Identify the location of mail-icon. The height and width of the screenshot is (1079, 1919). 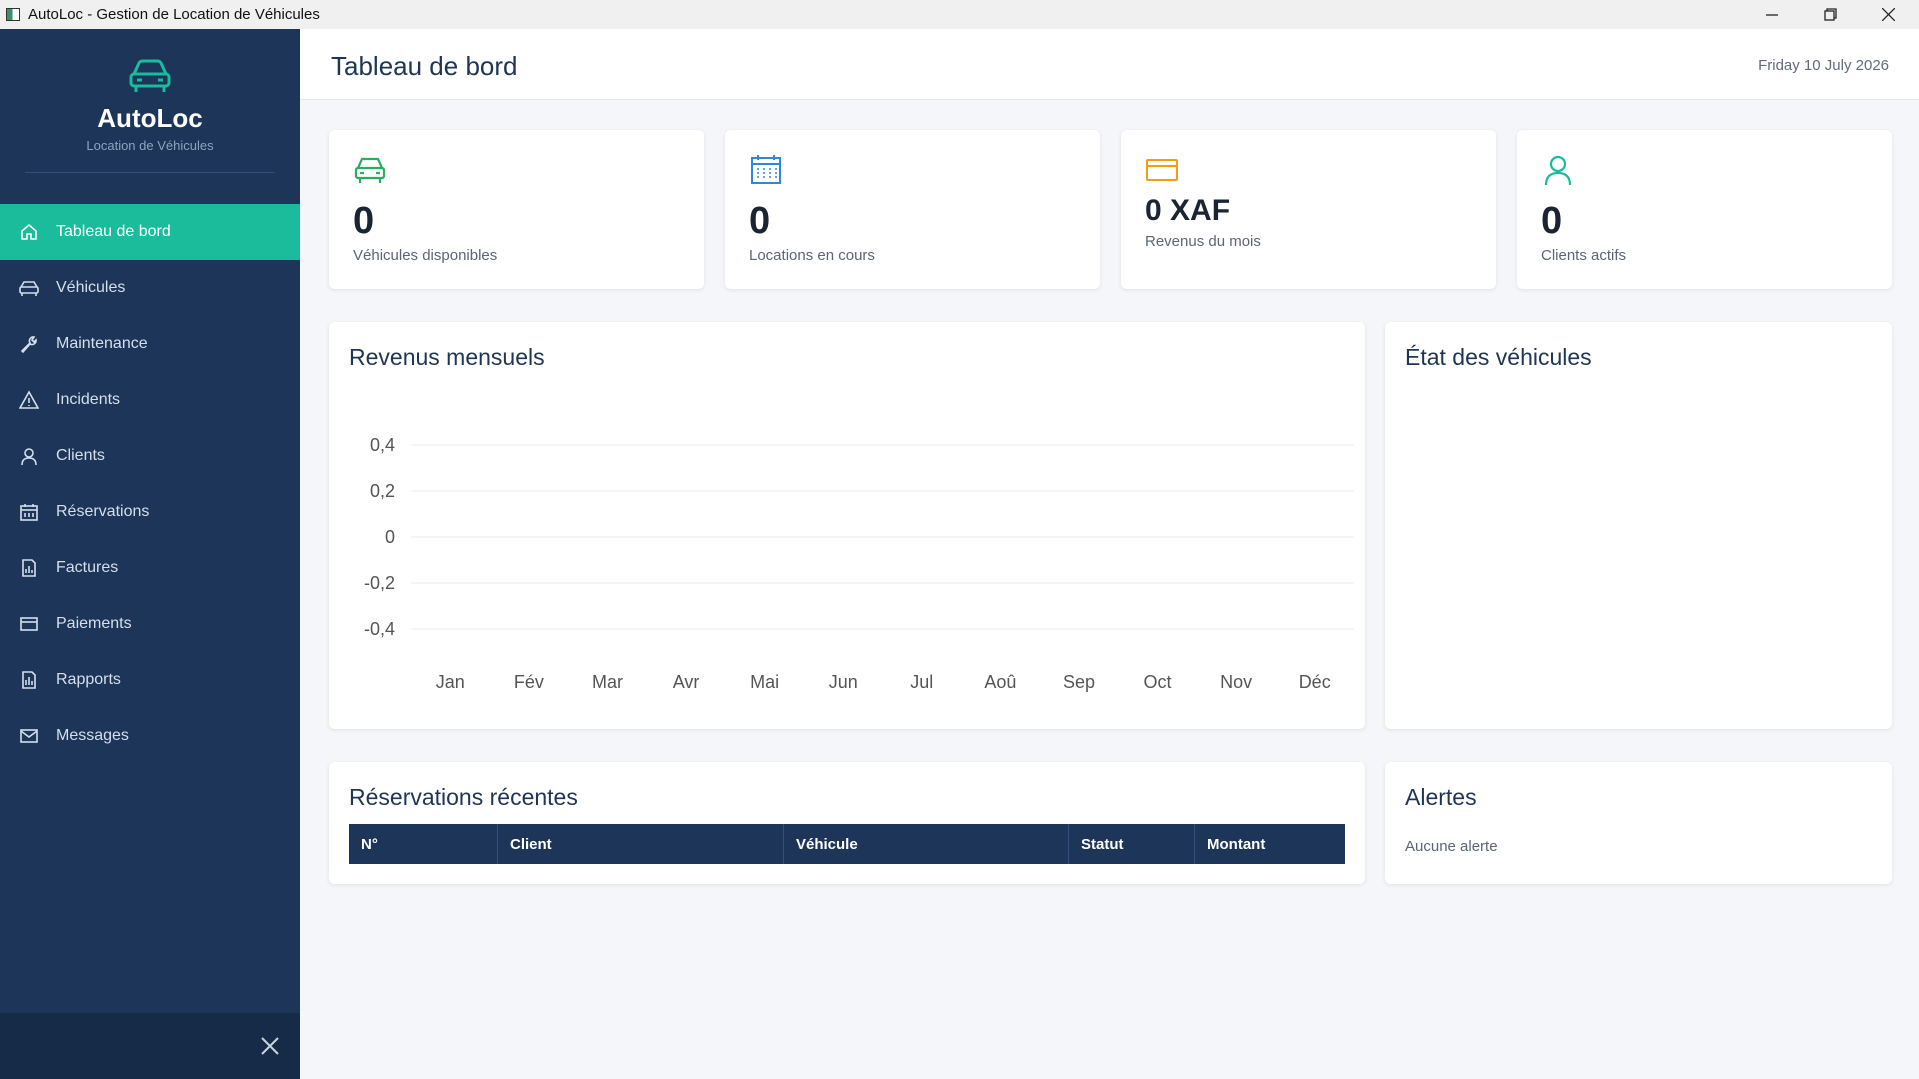
(29, 736).